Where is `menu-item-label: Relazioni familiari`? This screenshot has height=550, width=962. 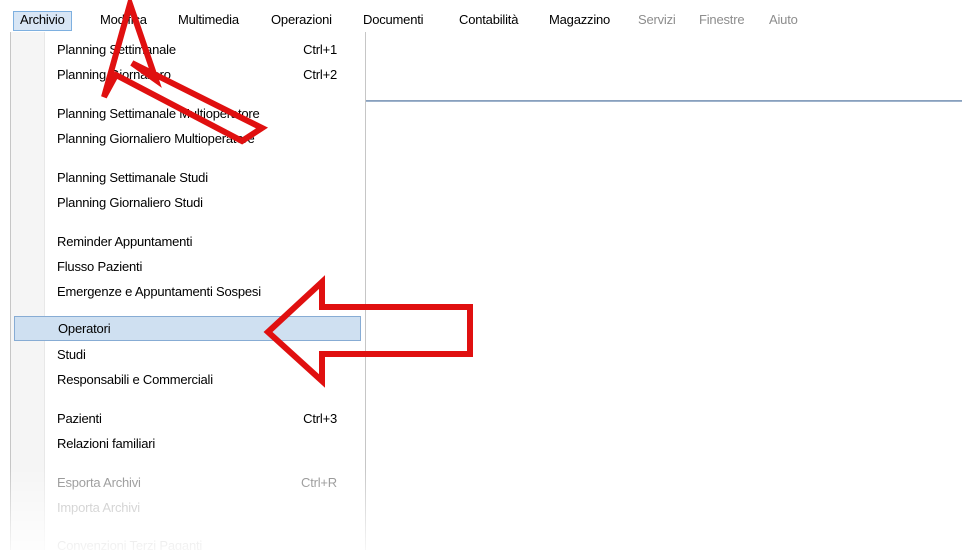
menu-item-label: Relazioni familiari is located at coordinates (106, 443).